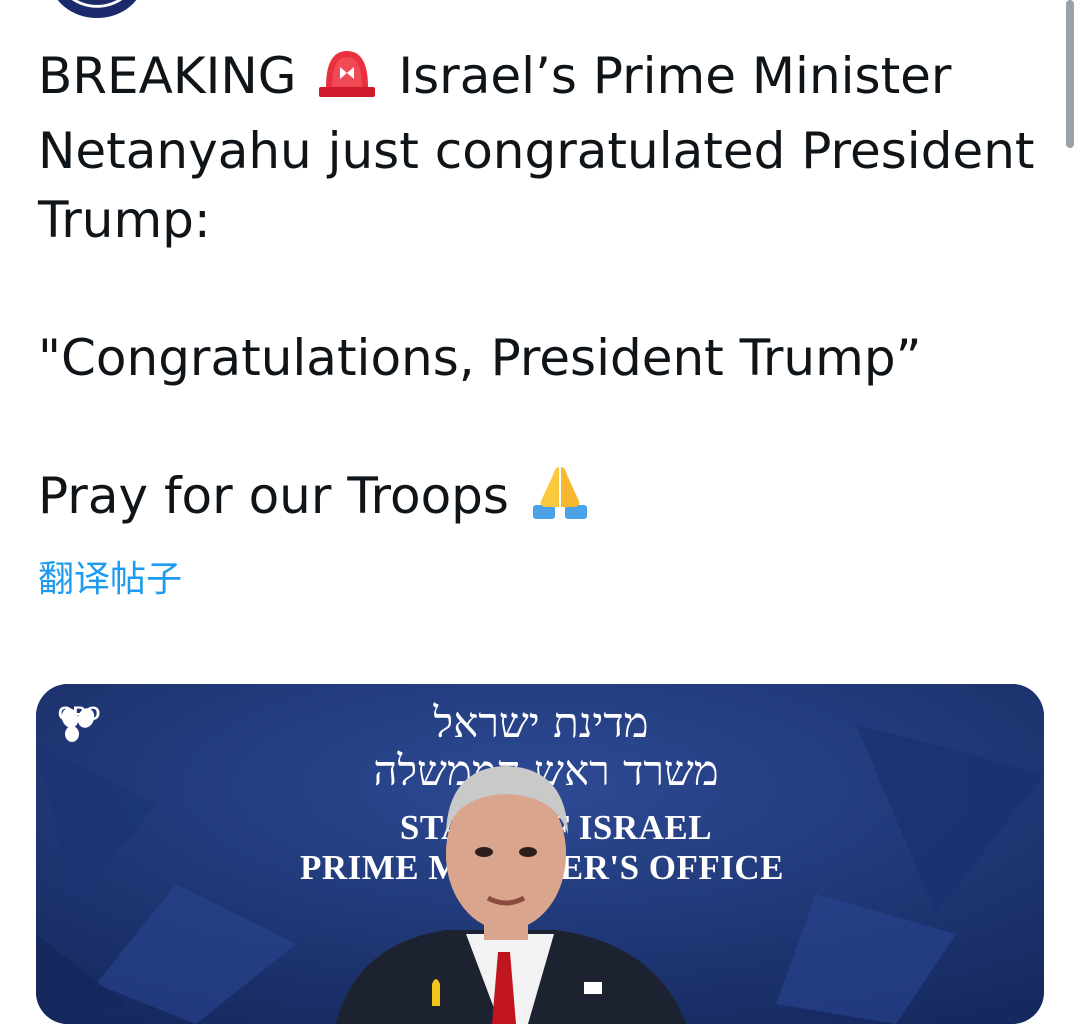  I want to click on tweet-closing: Pray for our Troops, so click(540, 499).